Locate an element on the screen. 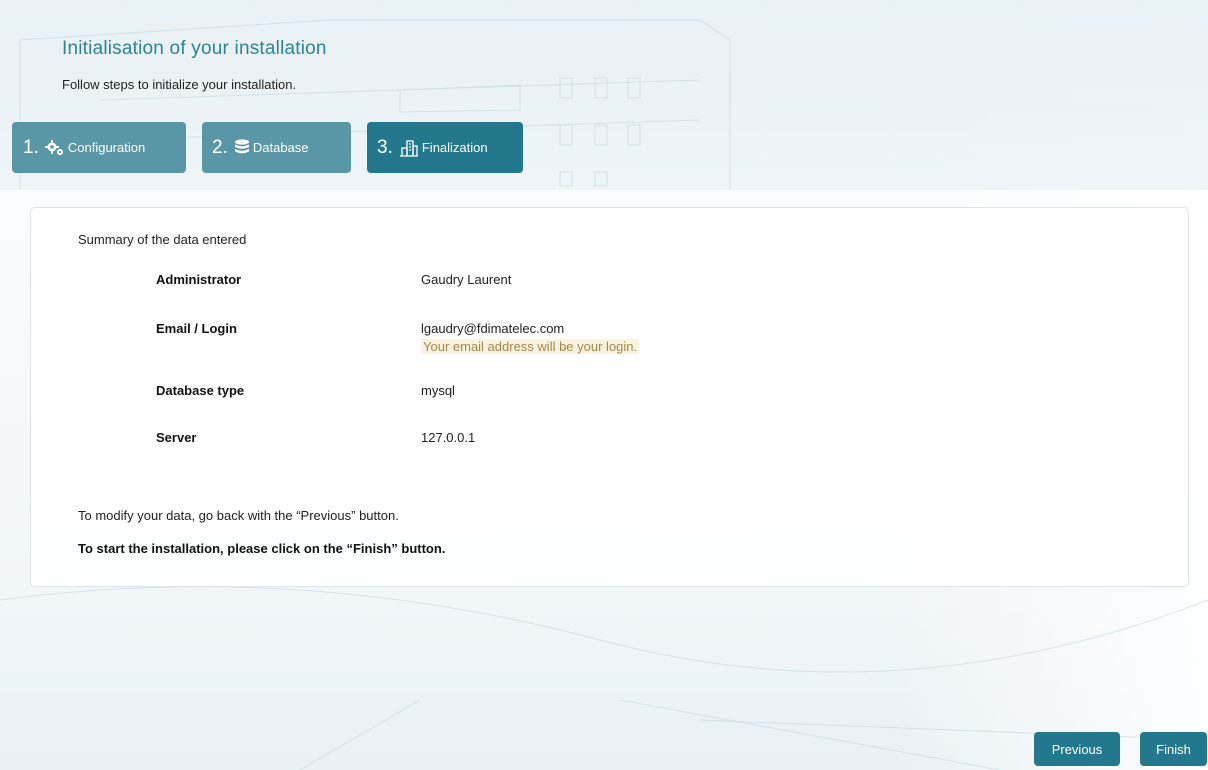 This screenshot has height=770, width=1208. step-database: 2. Database is located at coordinates (276, 147).